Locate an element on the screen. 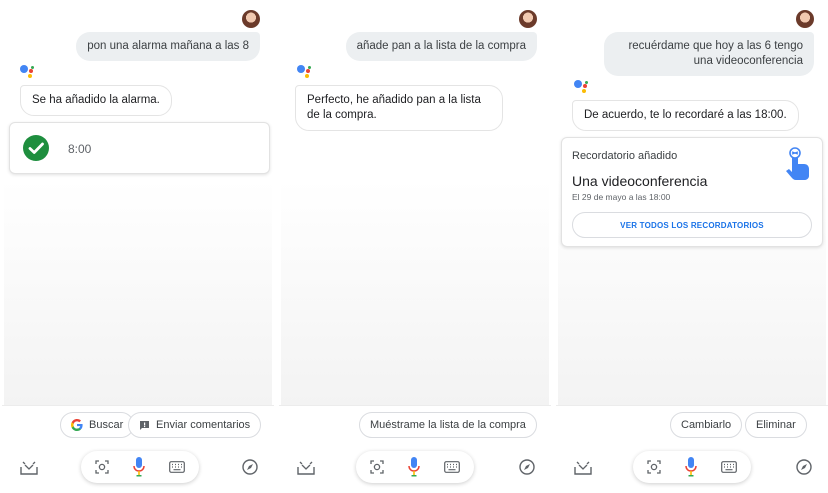 Image resolution: width=828 pixels, height=493 pixels. search-chip: Buscar is located at coordinates (97, 425).